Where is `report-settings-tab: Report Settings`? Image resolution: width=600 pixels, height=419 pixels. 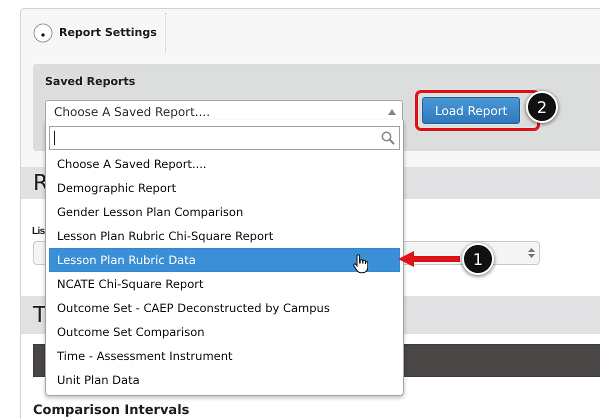
report-settings-tab: Report Settings is located at coordinates (98, 32).